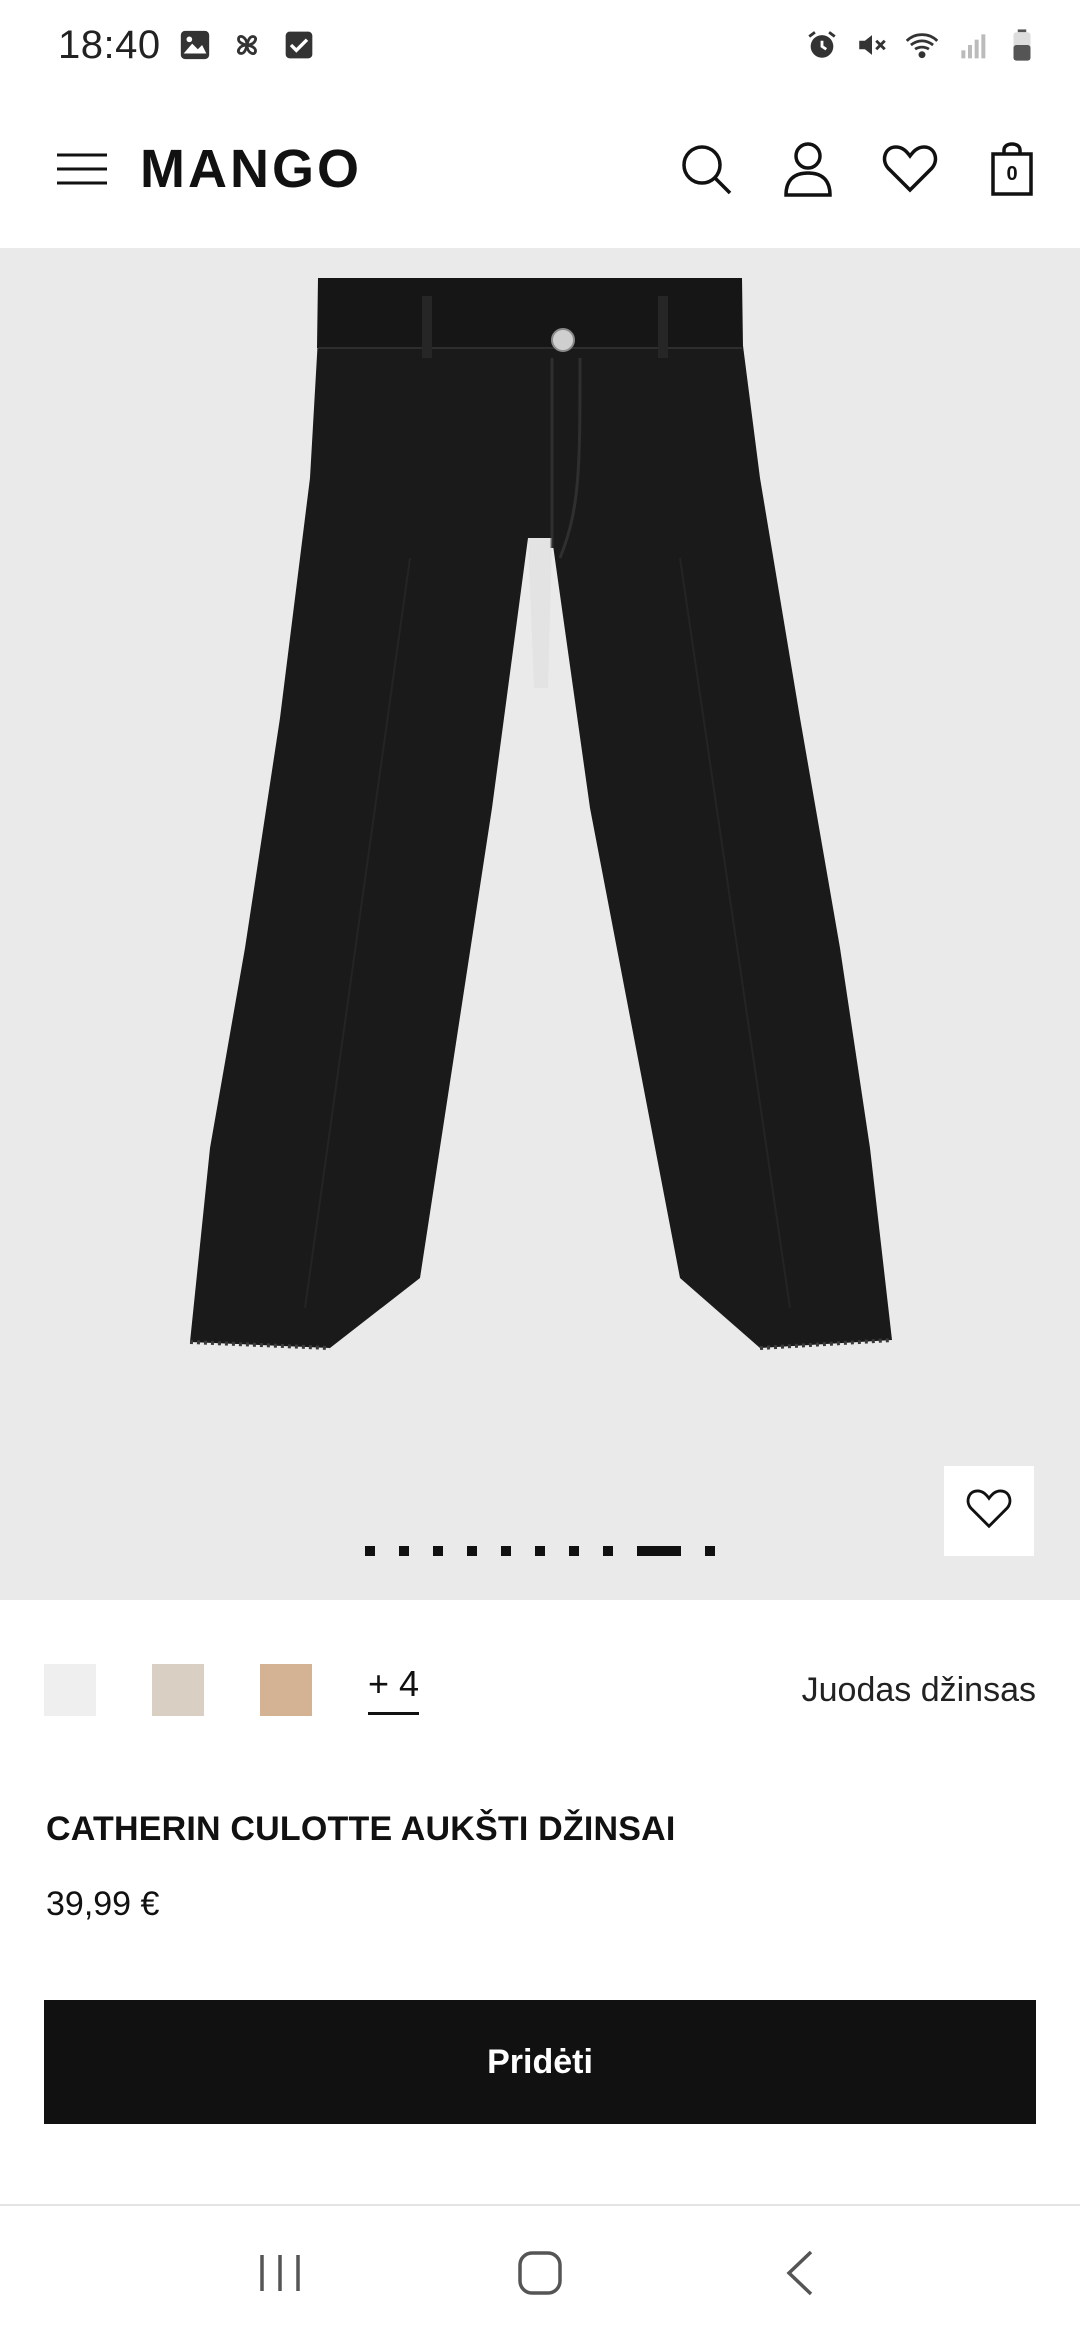  I want to click on system-nav-bar, so click(540, 2272).